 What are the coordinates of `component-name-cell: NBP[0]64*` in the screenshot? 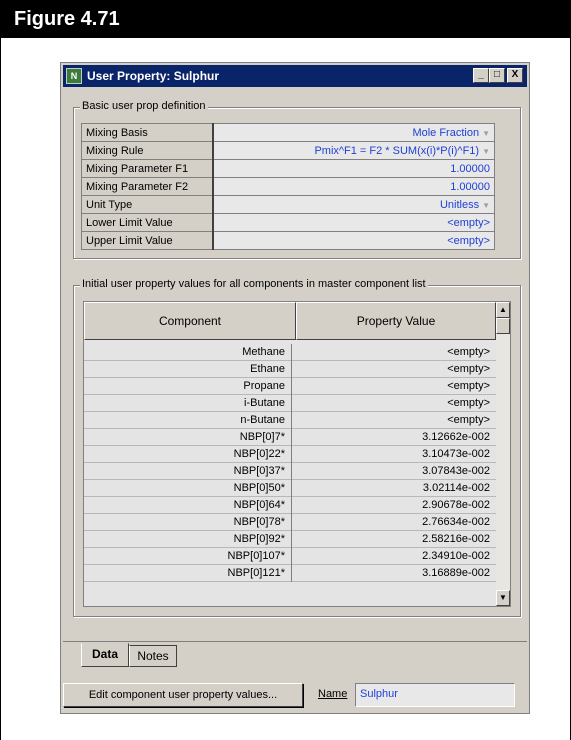 It's located at (188, 505).